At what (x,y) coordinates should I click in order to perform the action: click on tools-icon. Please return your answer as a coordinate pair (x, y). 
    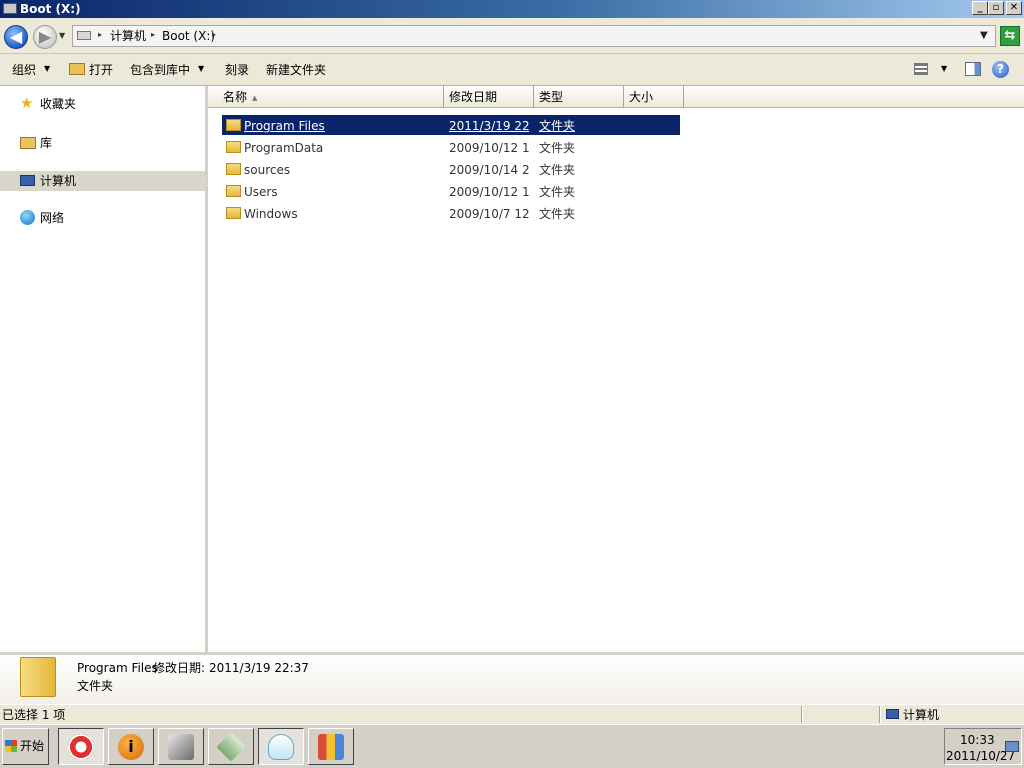
    Looking at the image, I should click on (331, 747).